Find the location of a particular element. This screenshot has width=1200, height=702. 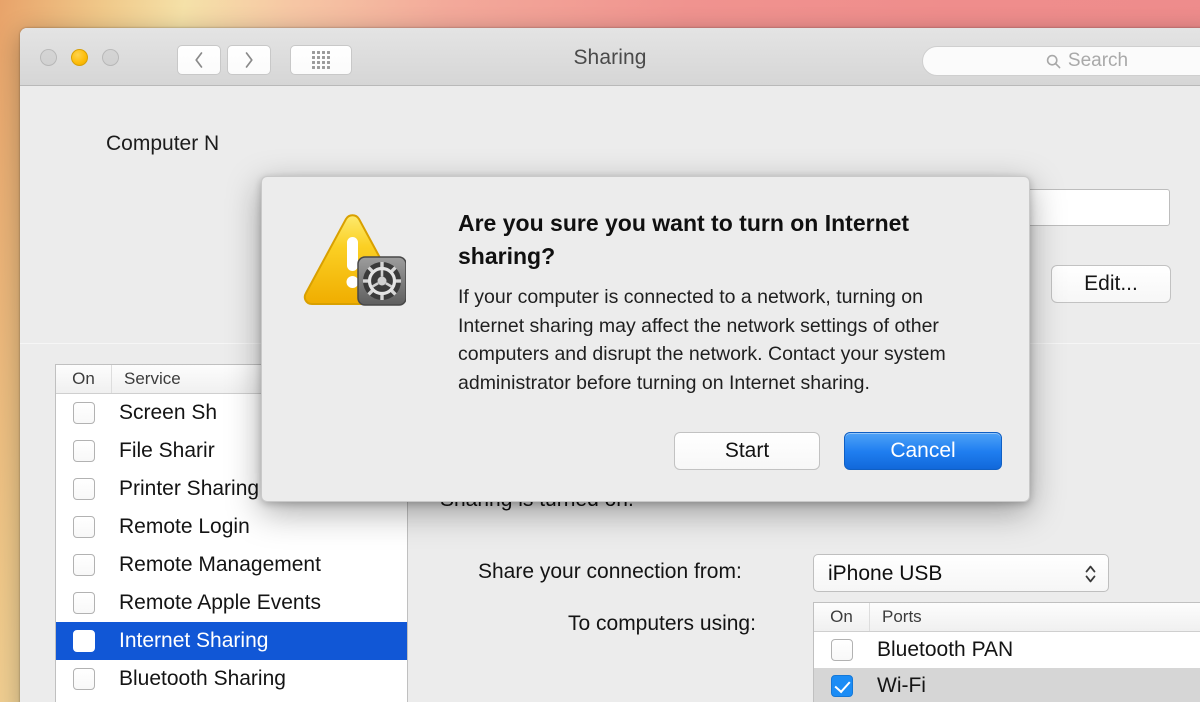

service-label: Internet Sharing is located at coordinates (194, 640).